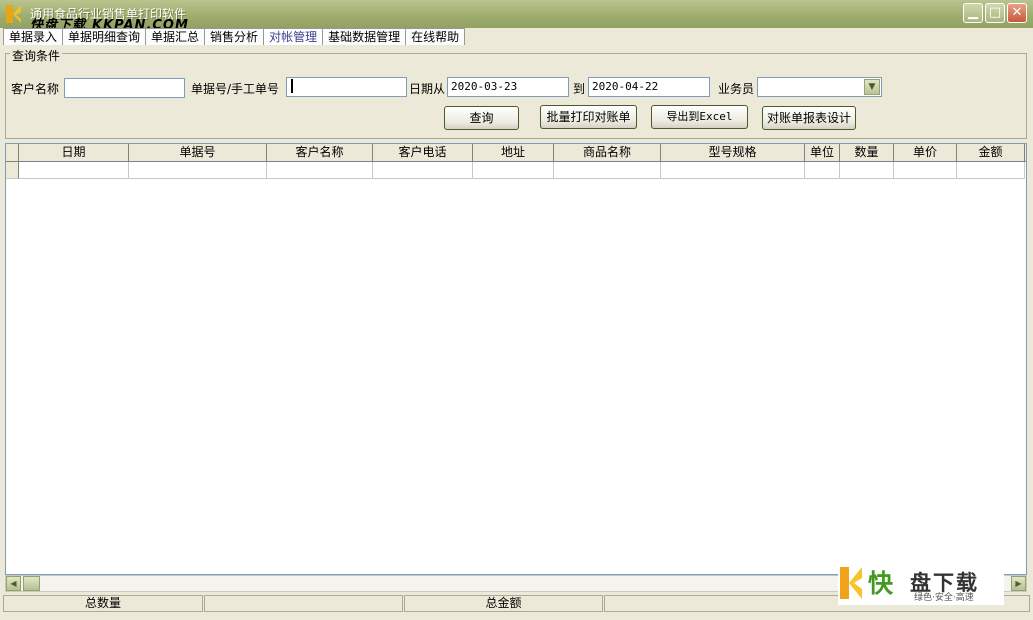 This screenshot has height=620, width=1033. I want to click on maximize-icon: □, so click(995, 12).